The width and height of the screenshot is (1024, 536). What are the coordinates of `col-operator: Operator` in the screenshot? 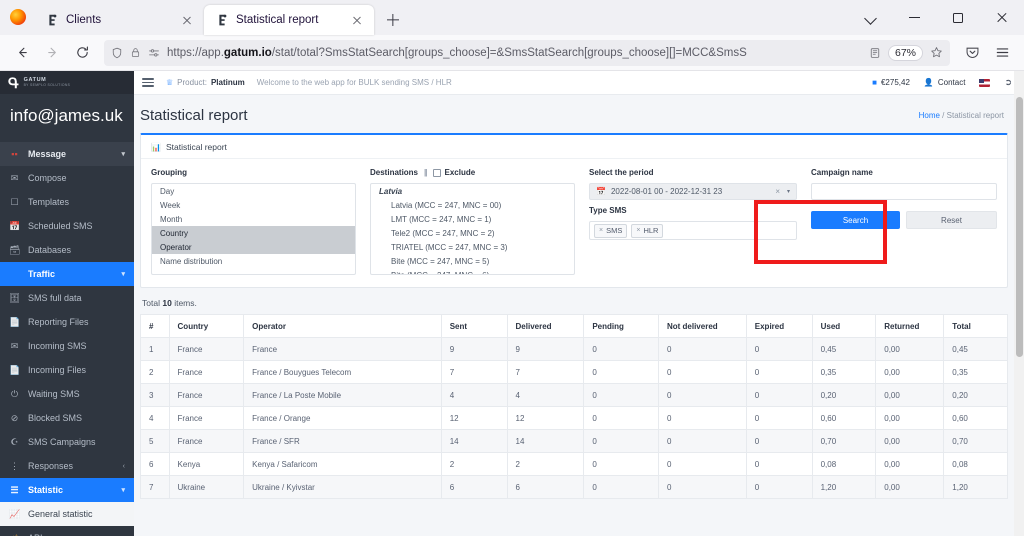 It's located at (342, 326).